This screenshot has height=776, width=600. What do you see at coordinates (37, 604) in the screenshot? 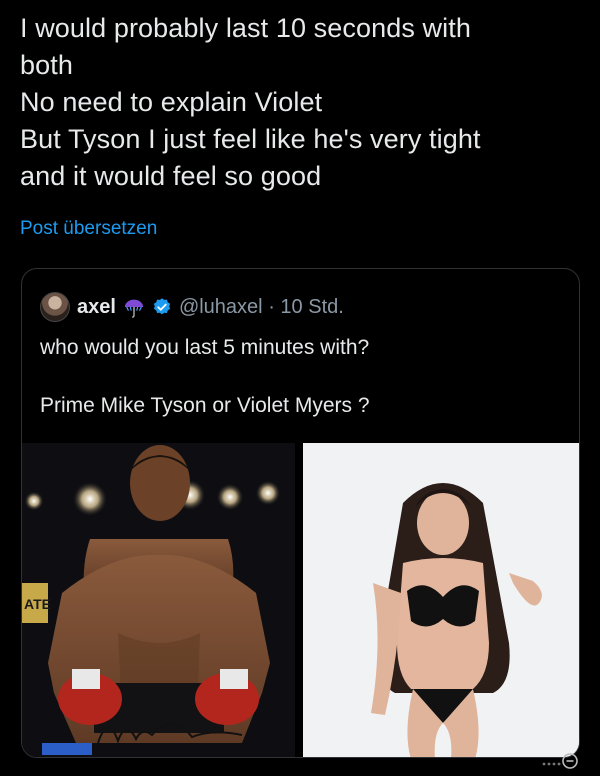
I see `ring-sign-text: ATE` at bounding box center [37, 604].